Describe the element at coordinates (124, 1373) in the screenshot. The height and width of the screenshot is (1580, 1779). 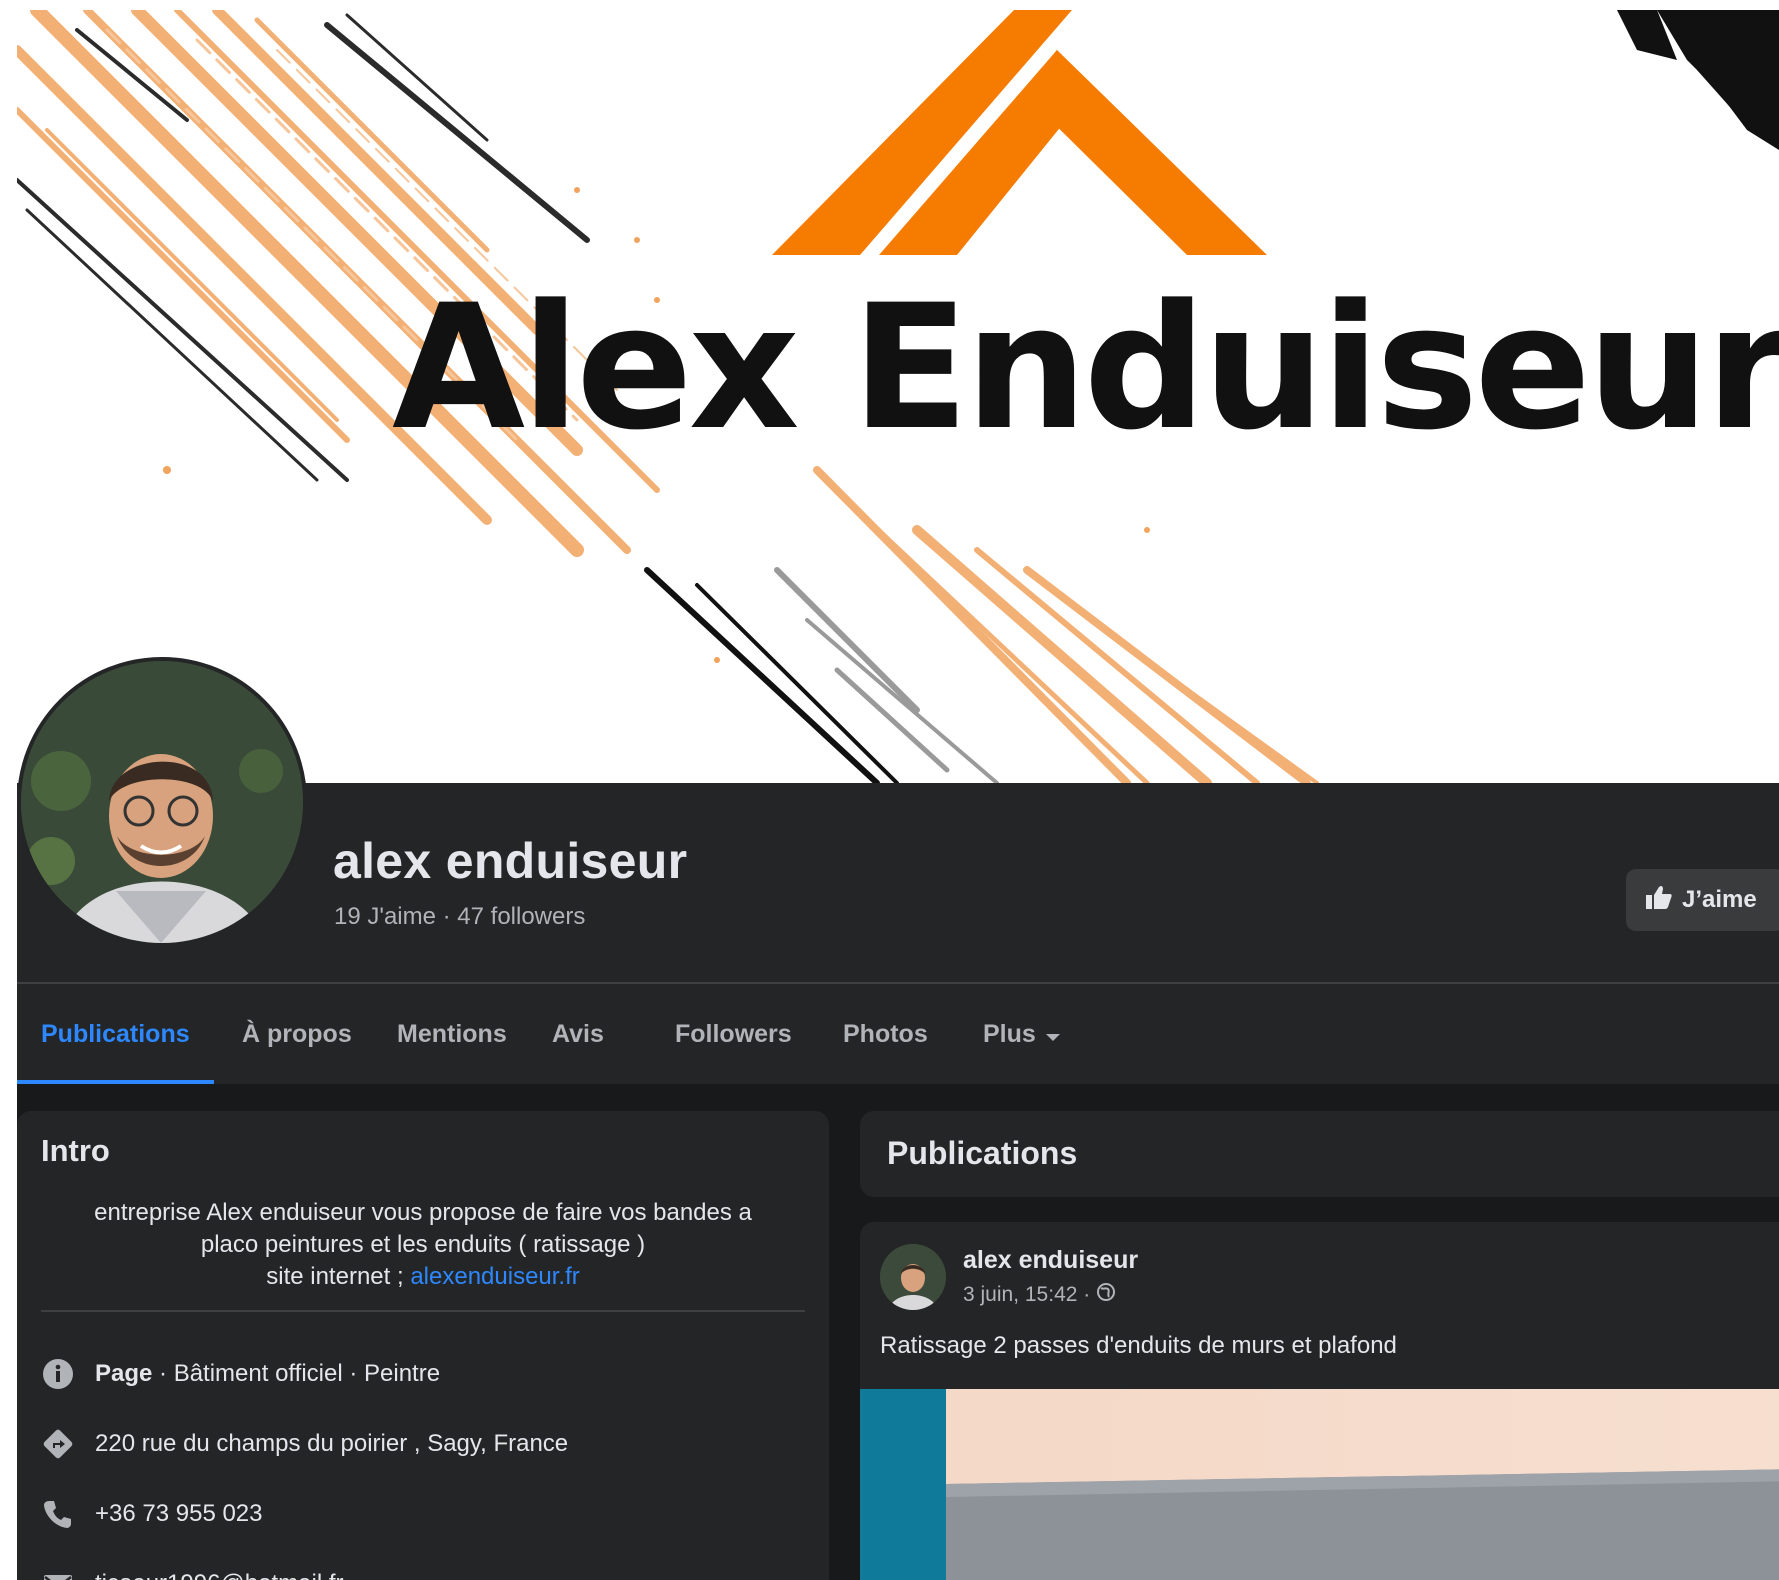
I see `category-type: Page` at that location.